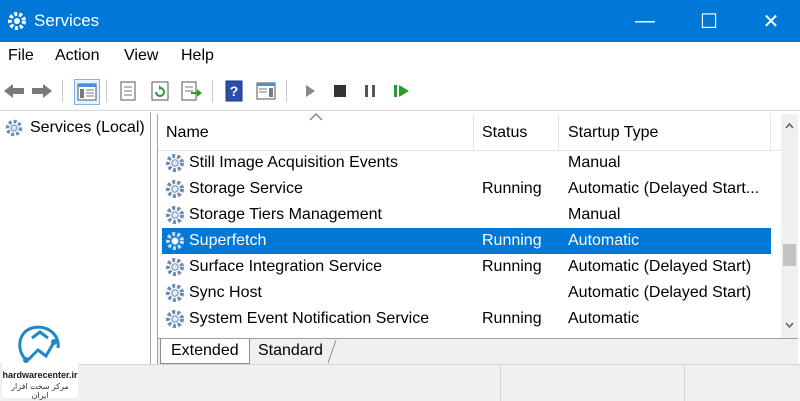  I want to click on restart-service-icon, so click(402, 91).